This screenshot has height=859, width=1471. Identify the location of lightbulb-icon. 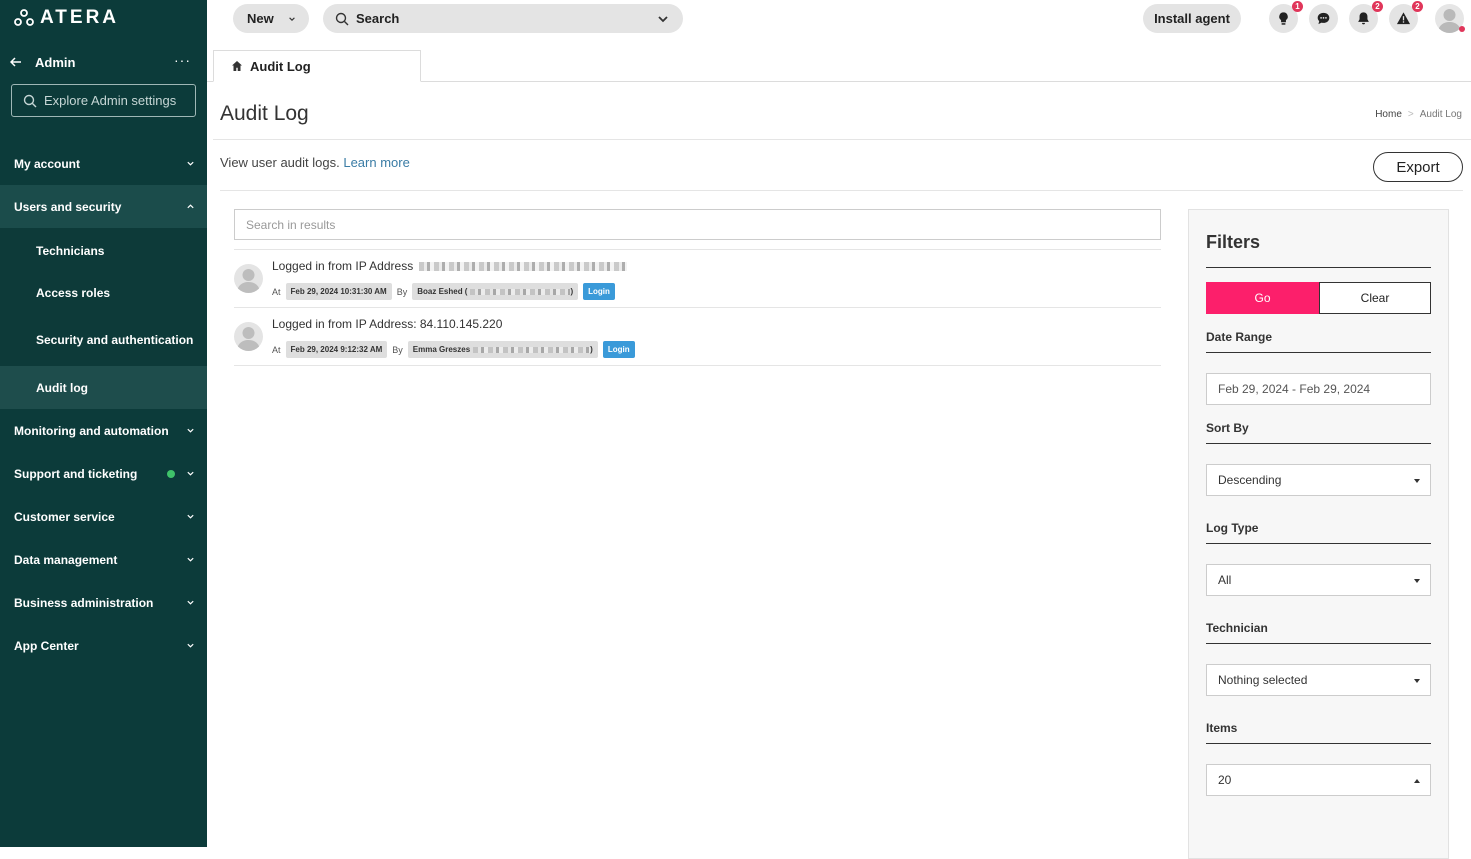
(1283, 18).